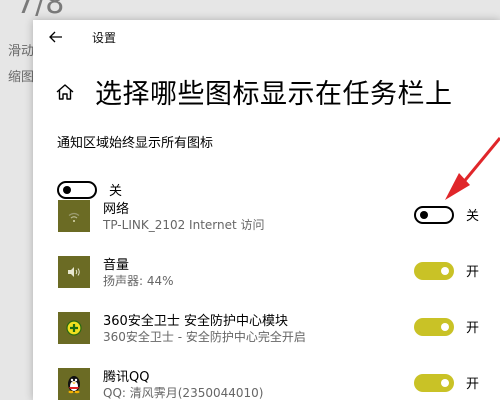 Image resolution: width=500 pixels, height=400 pixels. What do you see at coordinates (138, 281) in the screenshot?
I see `app-subtitle: 扬声器: 44%` at bounding box center [138, 281].